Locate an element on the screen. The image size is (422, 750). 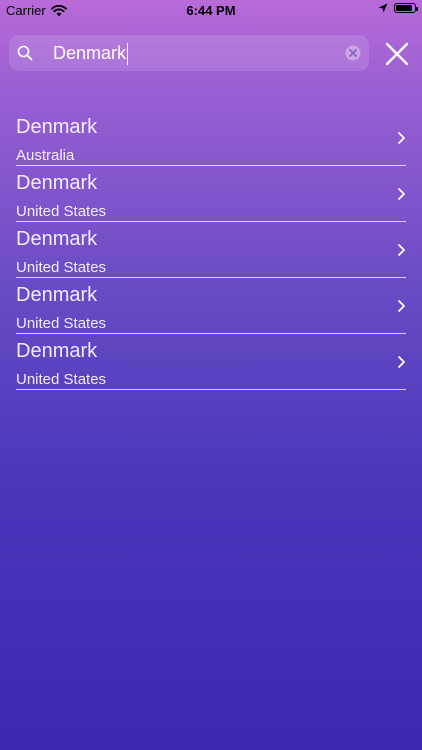
search-icon is located at coordinates (25, 53).